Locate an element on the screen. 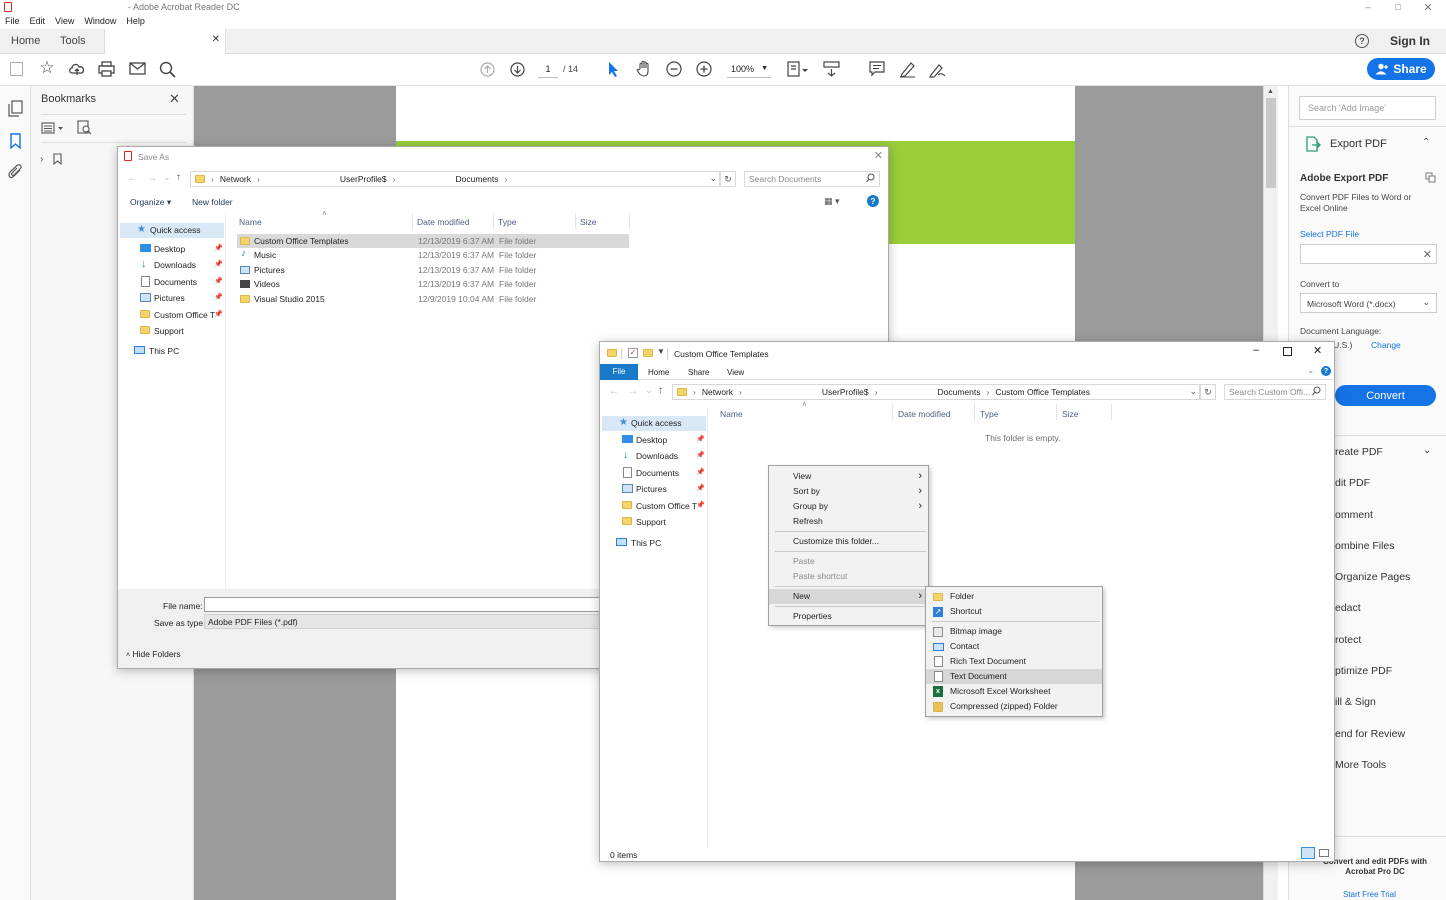  bookmark-panel-icon is located at coordinates (15, 141).